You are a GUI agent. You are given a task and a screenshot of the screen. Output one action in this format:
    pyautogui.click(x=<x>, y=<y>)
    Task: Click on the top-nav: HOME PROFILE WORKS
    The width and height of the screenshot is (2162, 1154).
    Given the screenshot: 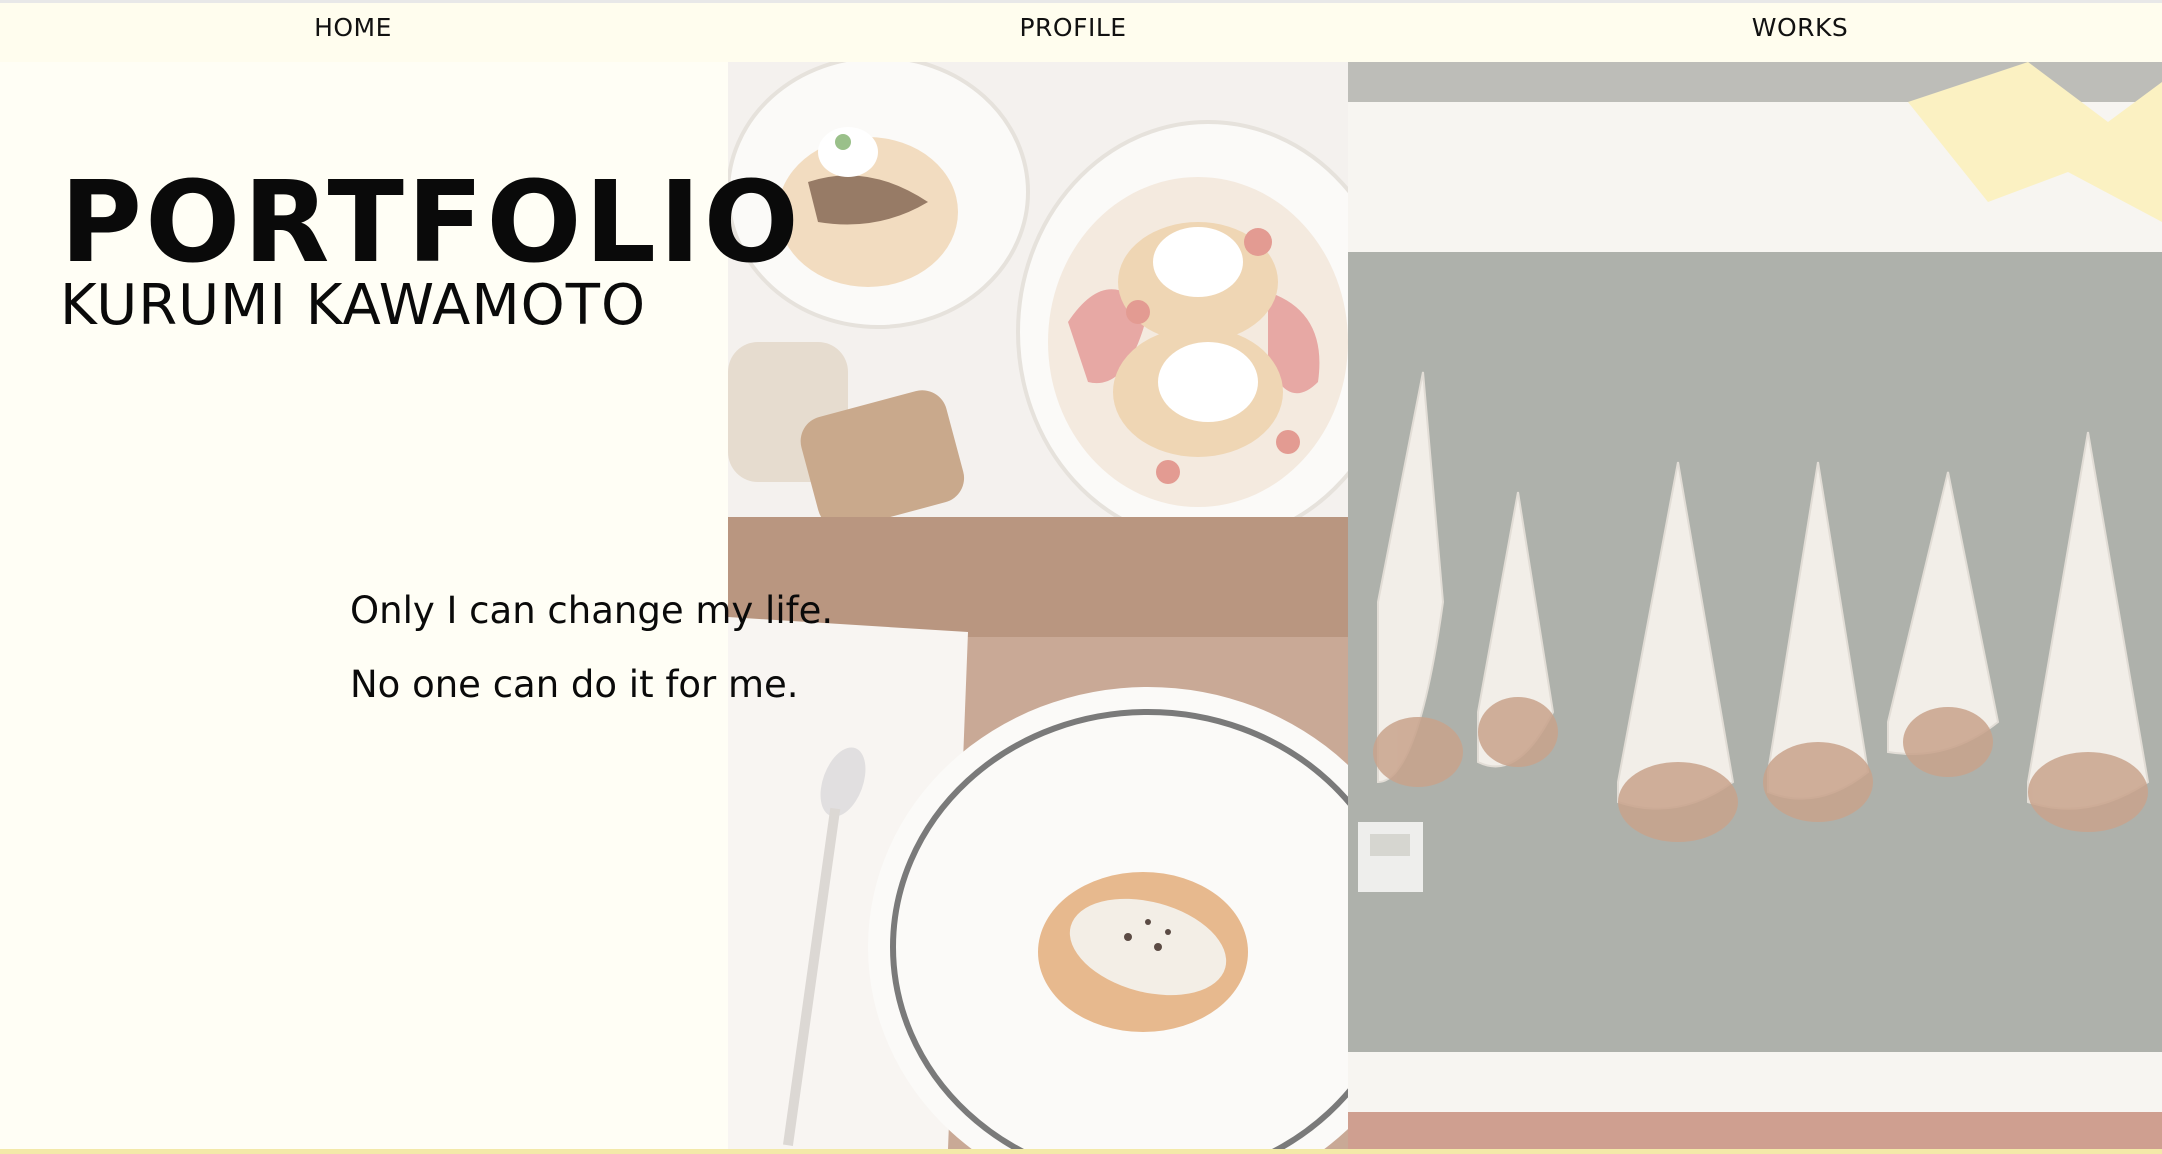 What is the action you would take?
    pyautogui.click(x=1081, y=31)
    